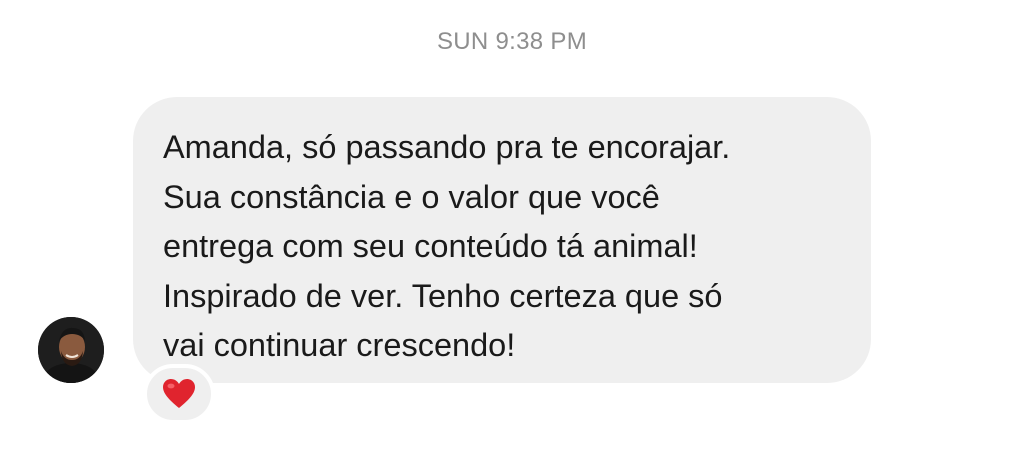 The image size is (1024, 463). I want to click on sender-avatar, so click(71, 350).